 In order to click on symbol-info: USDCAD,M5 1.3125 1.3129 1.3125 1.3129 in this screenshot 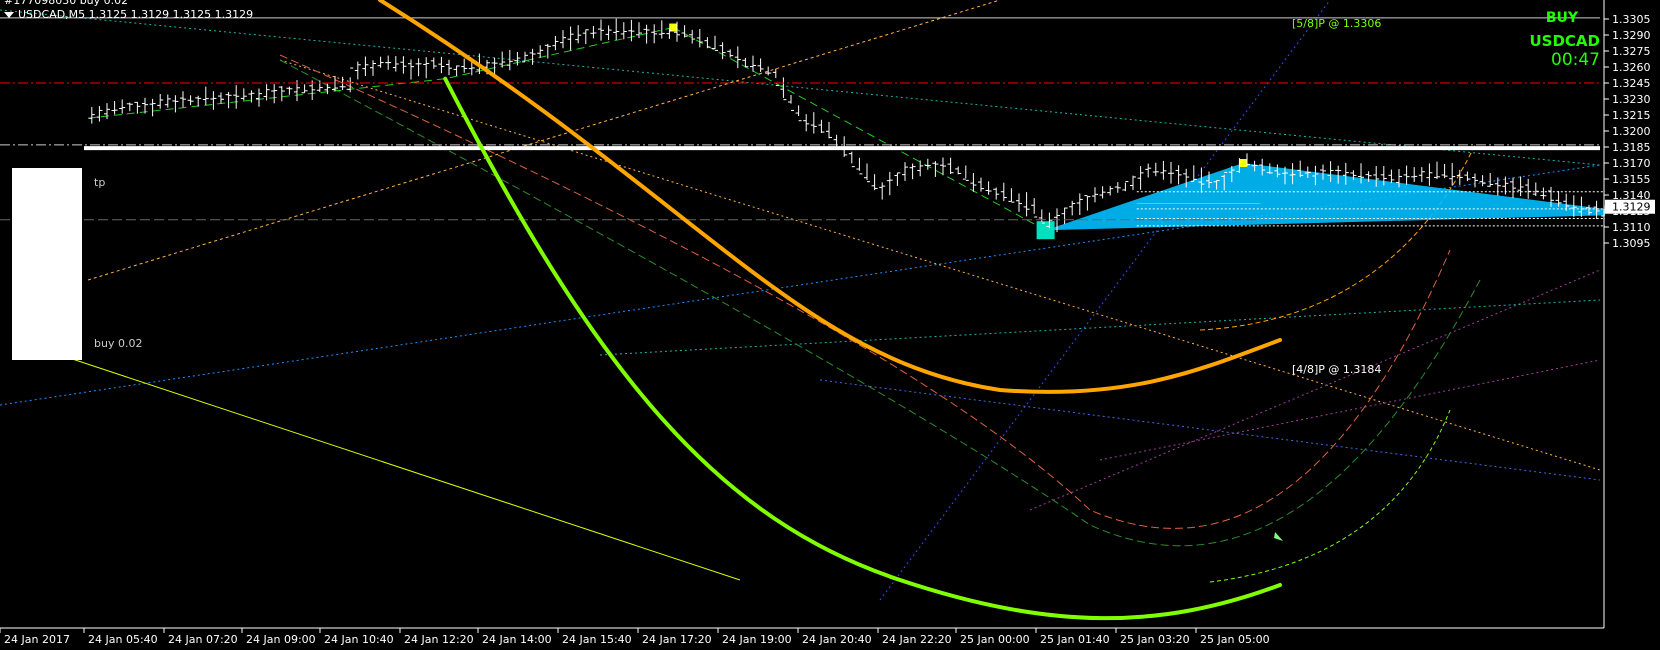, I will do `click(128, 14)`.